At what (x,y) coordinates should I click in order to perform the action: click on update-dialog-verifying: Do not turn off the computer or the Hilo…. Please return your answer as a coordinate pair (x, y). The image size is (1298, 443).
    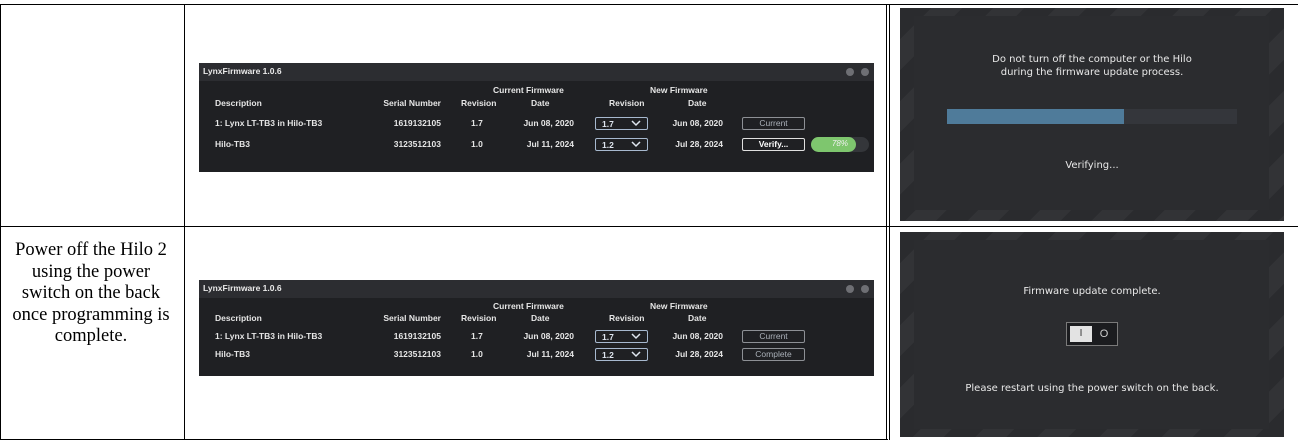
    Looking at the image, I should click on (1092, 114).